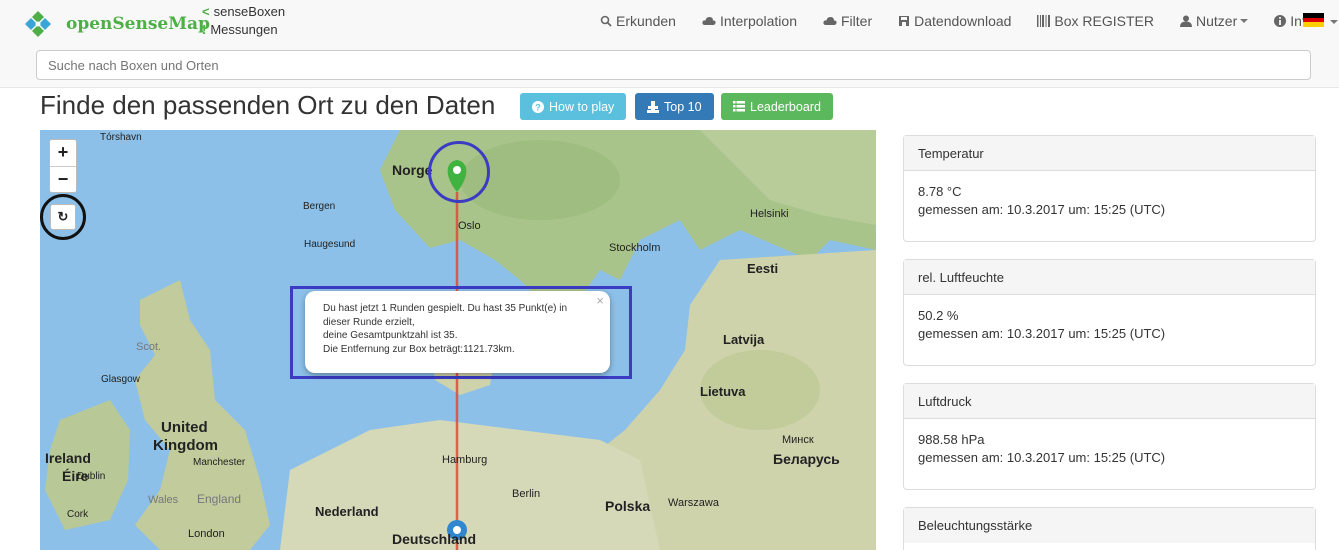 The width and height of the screenshot is (1339, 550). What do you see at coordinates (206, 11) in the screenshot?
I see `sublink-mark: <` at bounding box center [206, 11].